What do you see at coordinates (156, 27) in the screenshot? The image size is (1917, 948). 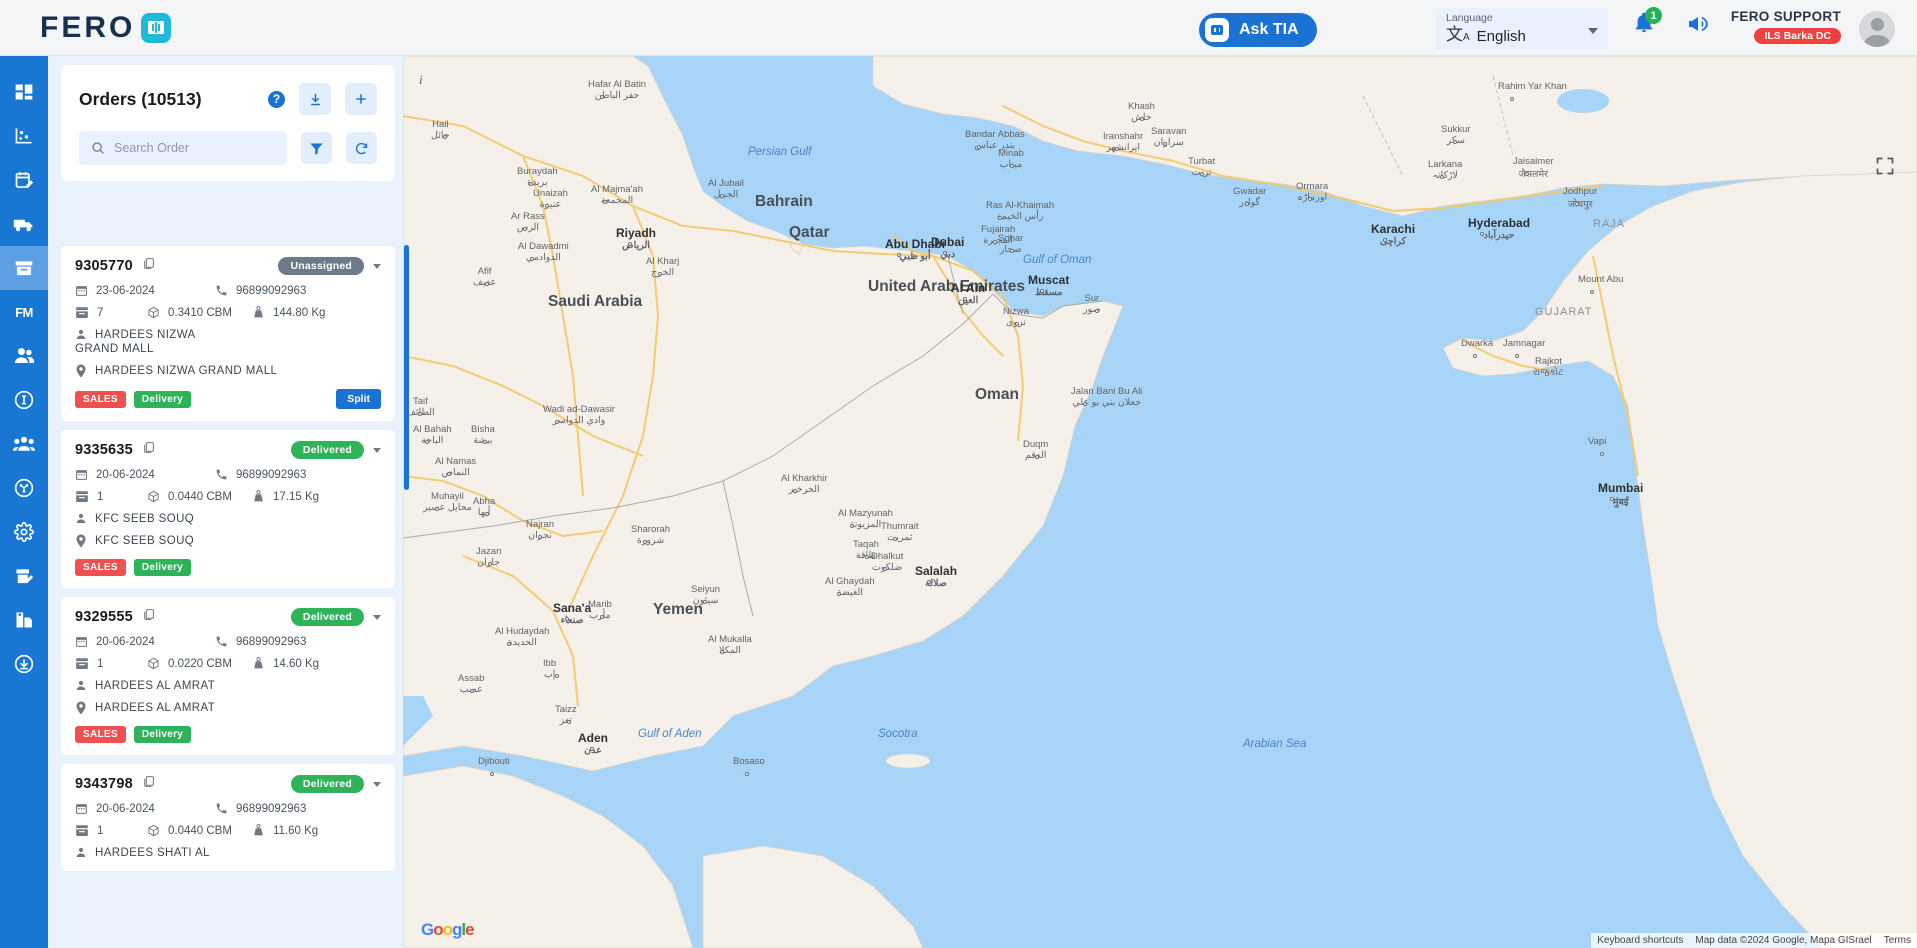 I see `fero-mark-icon` at bounding box center [156, 27].